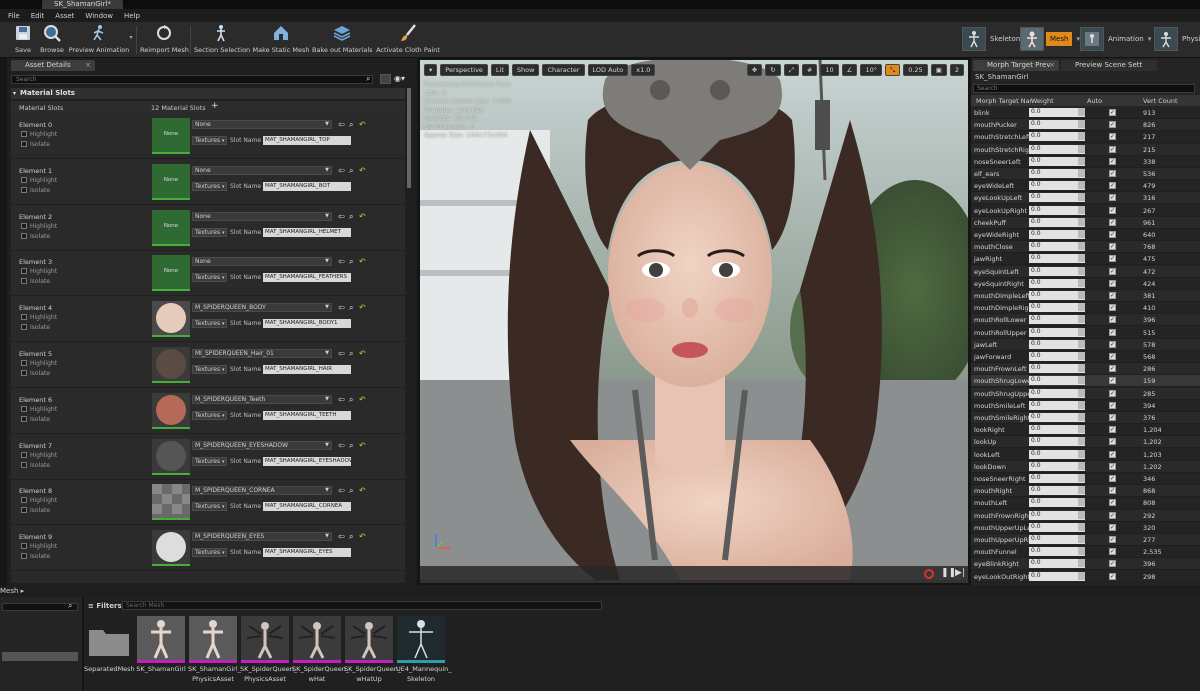 This screenshot has height=691, width=1200. I want to click on material-dropdown: M_SPIDERQUEEN_EYES ▼, so click(262, 537).